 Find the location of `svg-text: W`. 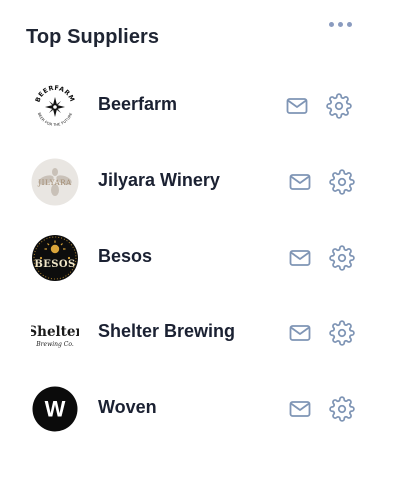

svg-text: W is located at coordinates (55, 409).